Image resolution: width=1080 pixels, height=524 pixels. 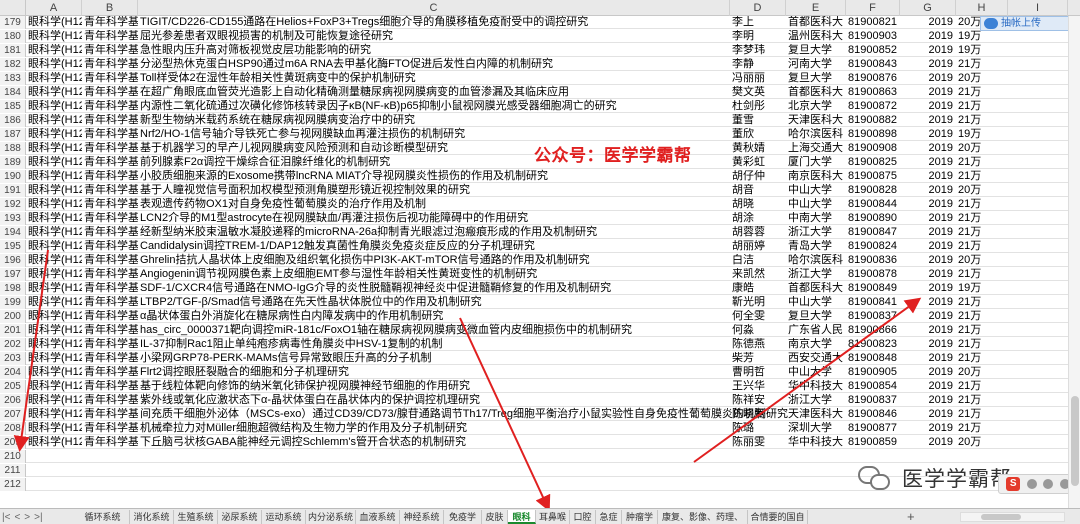 What do you see at coordinates (759, 428) in the screenshot?
I see `cell-d: 陈璐` at bounding box center [759, 428].